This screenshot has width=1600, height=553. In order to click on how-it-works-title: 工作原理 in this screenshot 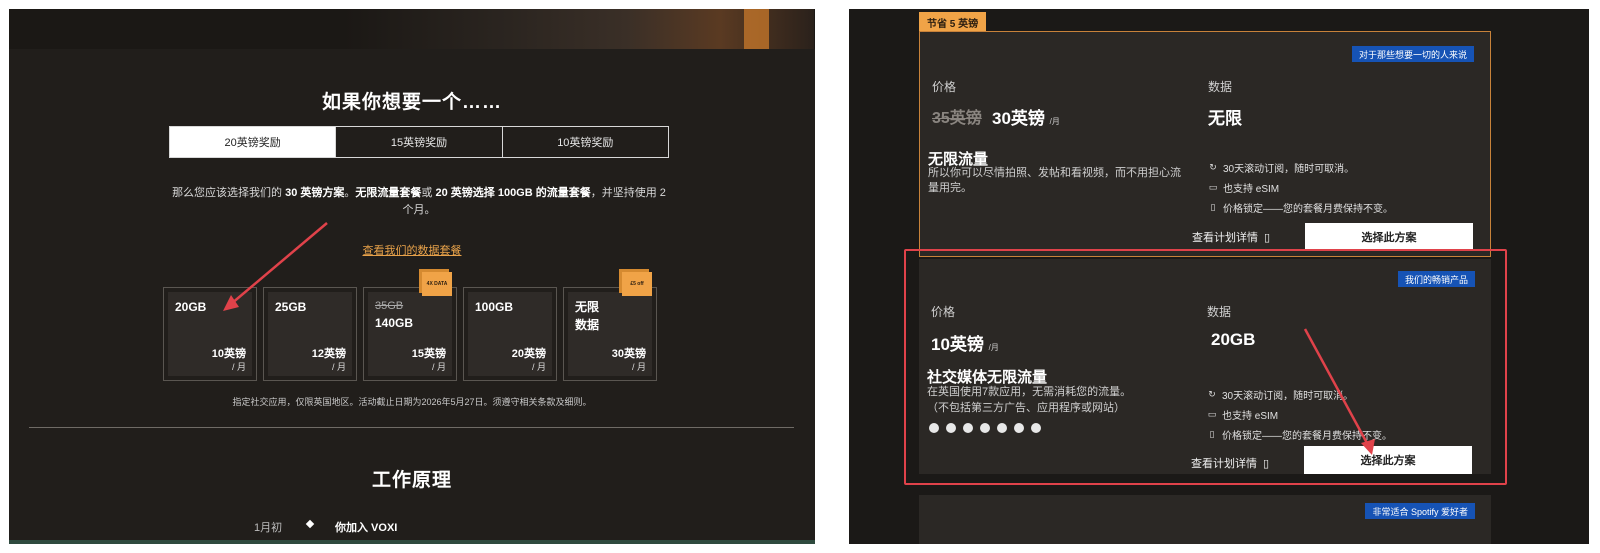, I will do `click(411, 480)`.